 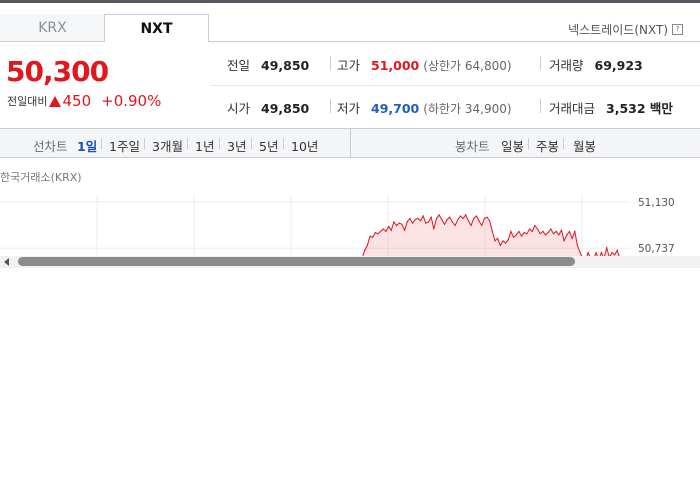 I want to click on candle-weekly: 주봉, so click(x=547, y=145).